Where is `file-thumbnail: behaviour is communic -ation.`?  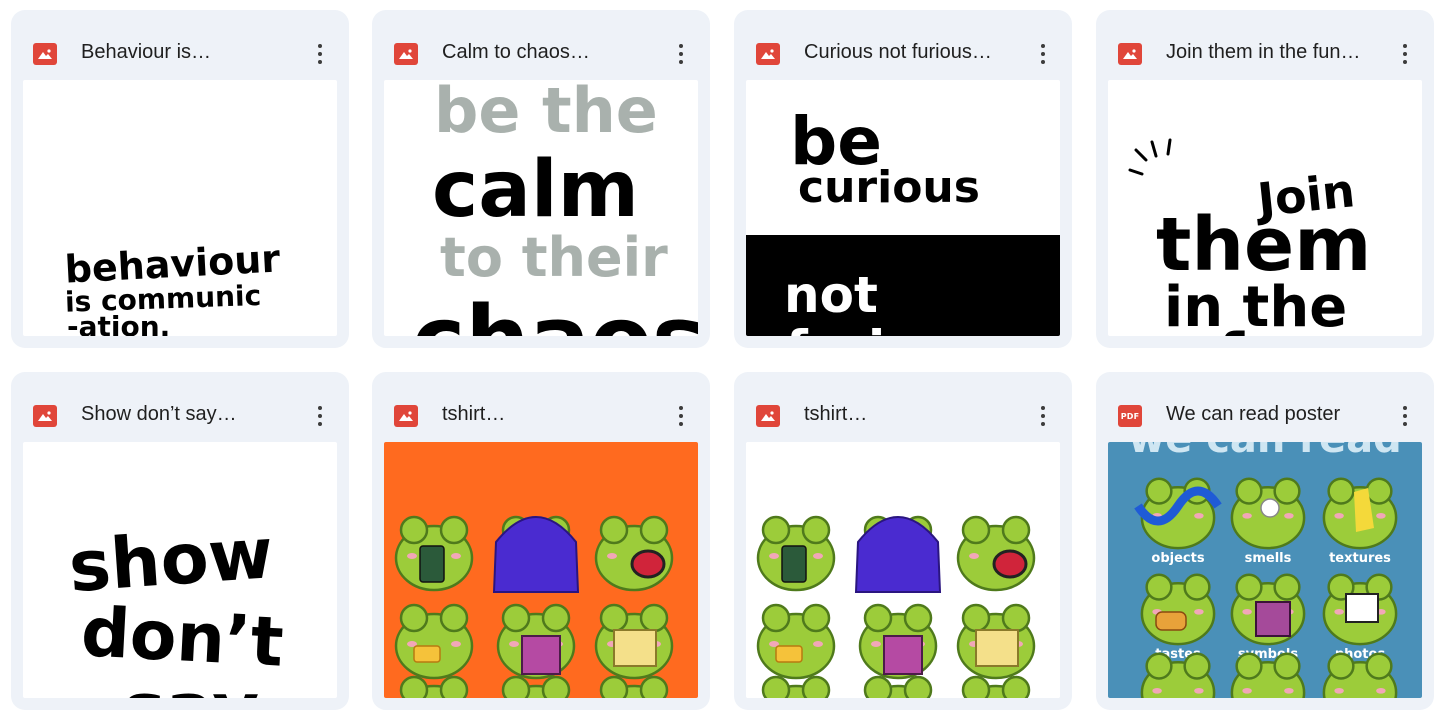 file-thumbnail: behaviour is communic -ation. is located at coordinates (180, 208).